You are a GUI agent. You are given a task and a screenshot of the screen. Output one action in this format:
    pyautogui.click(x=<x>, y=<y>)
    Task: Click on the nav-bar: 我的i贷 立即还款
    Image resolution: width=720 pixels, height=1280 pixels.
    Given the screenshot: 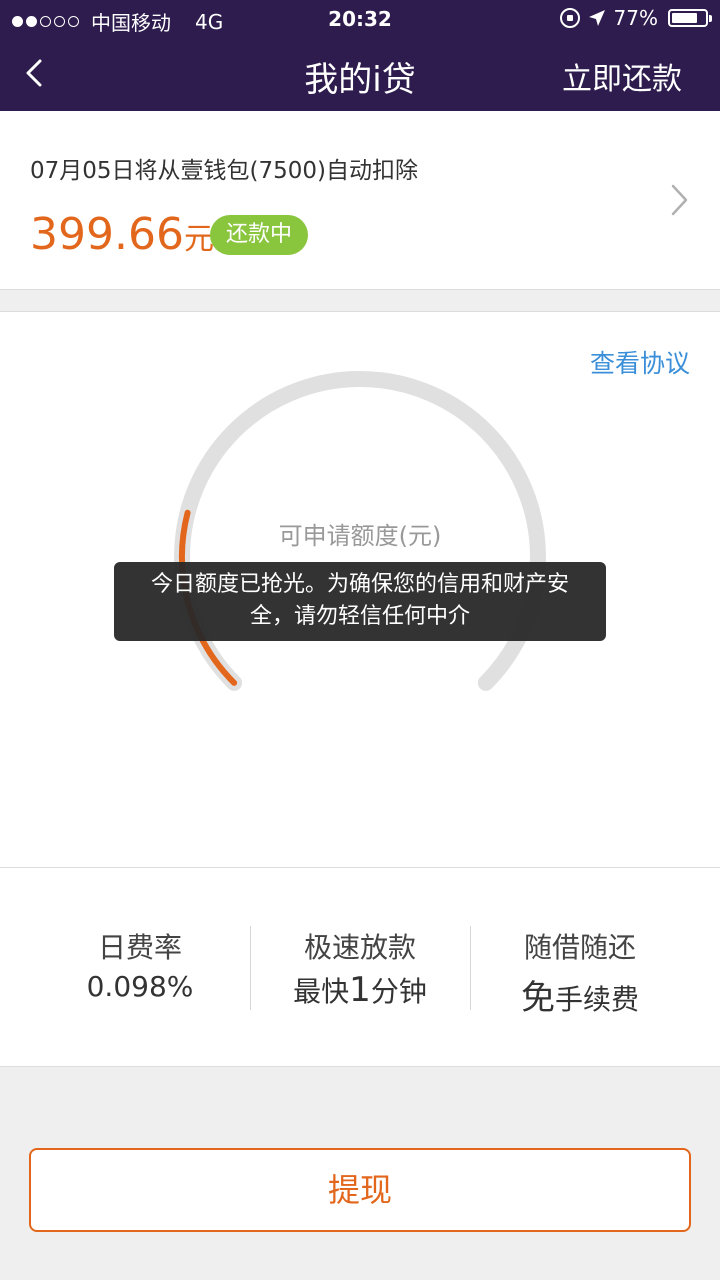 What is the action you would take?
    pyautogui.click(x=360, y=74)
    